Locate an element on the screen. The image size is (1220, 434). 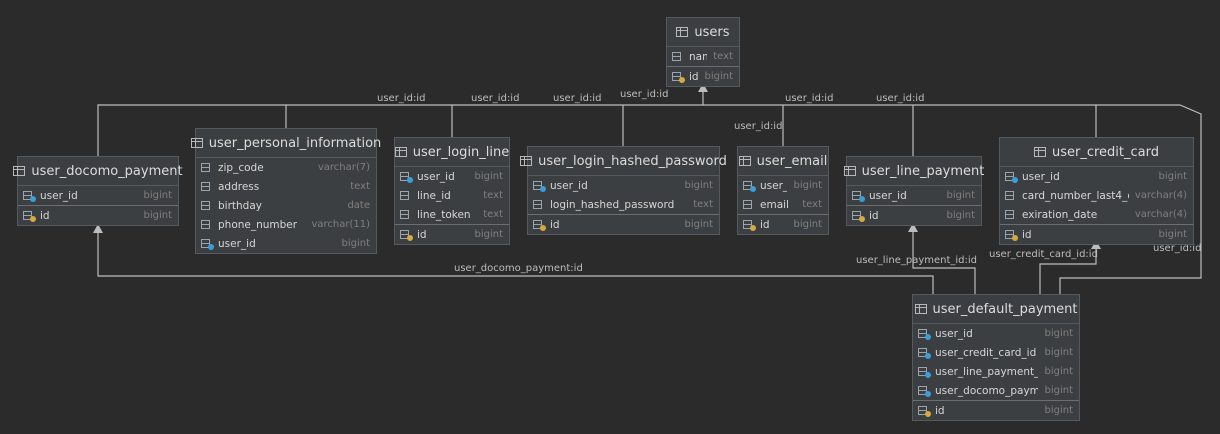
table-title: user_line_payment is located at coordinates (923, 171).